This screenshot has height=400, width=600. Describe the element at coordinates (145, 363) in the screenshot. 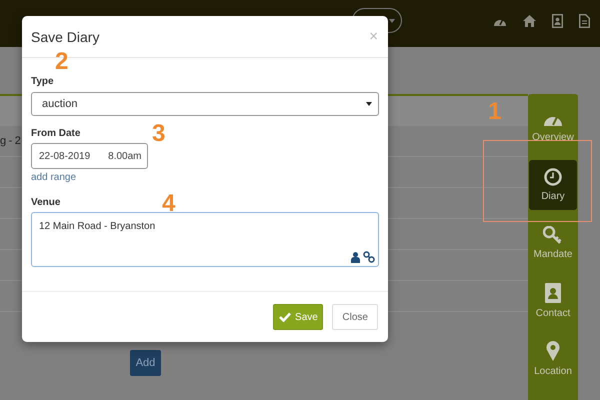

I see `add-button: Add` at that location.